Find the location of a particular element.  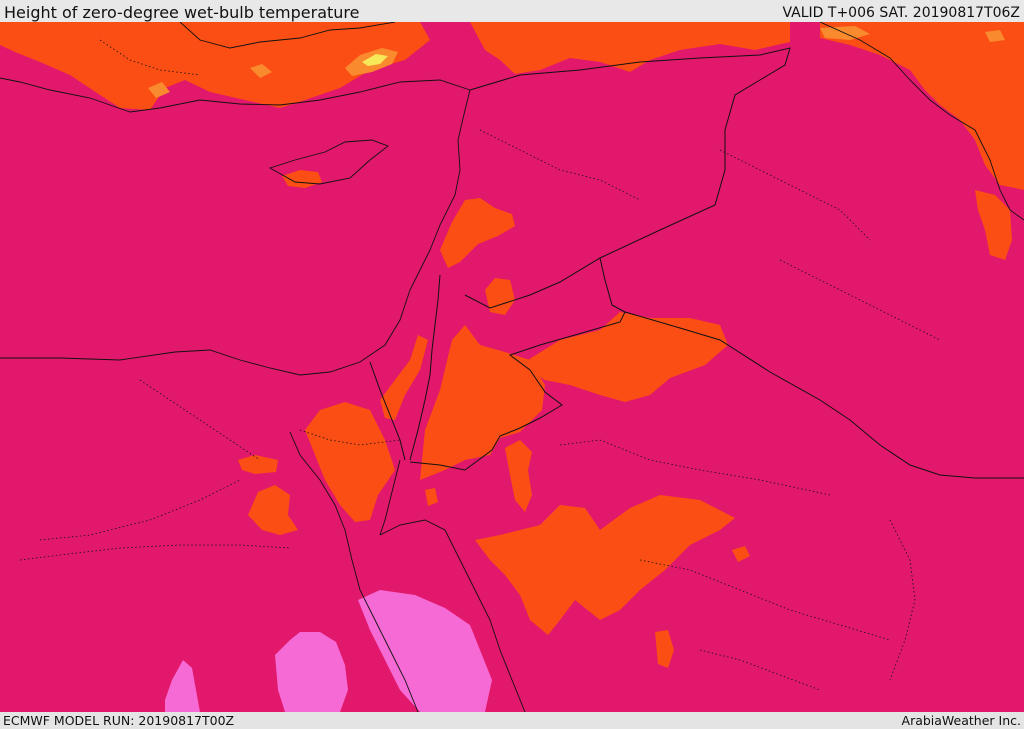

valid-time: VALID T+006 SAT. 20190817T06Z is located at coordinates (901, 13).